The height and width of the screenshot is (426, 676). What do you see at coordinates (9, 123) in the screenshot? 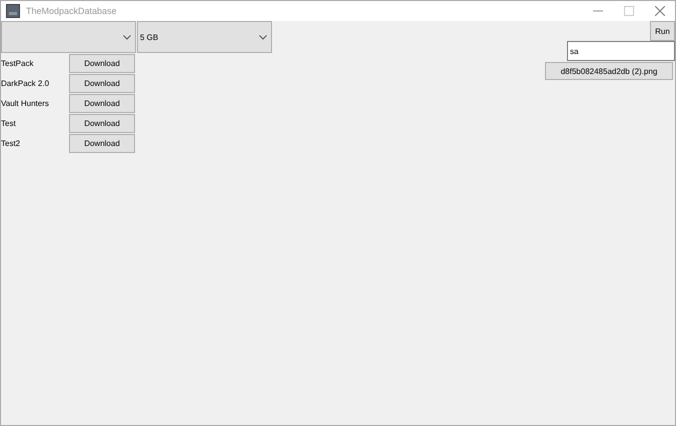
I see `modpack-name: Test` at bounding box center [9, 123].